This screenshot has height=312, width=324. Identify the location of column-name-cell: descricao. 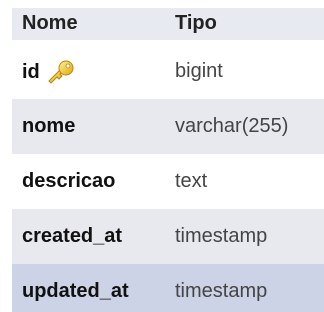
(69, 181).